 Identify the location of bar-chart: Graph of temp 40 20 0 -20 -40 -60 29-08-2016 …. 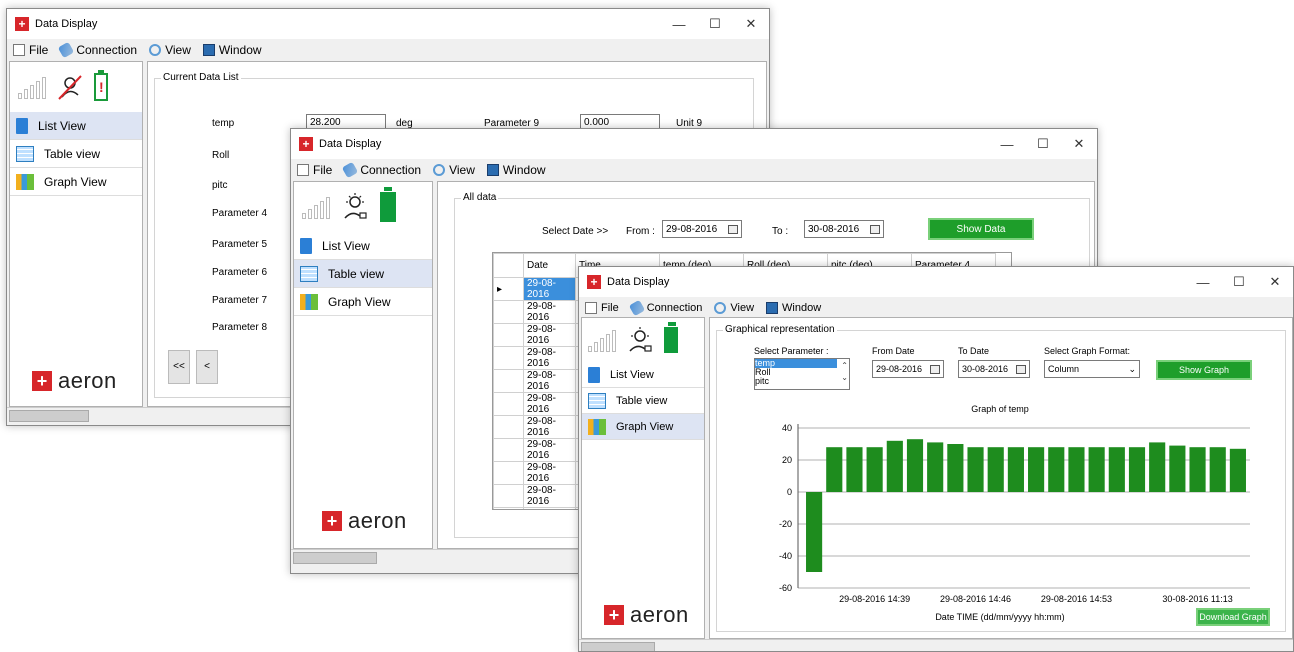
(1014, 513).